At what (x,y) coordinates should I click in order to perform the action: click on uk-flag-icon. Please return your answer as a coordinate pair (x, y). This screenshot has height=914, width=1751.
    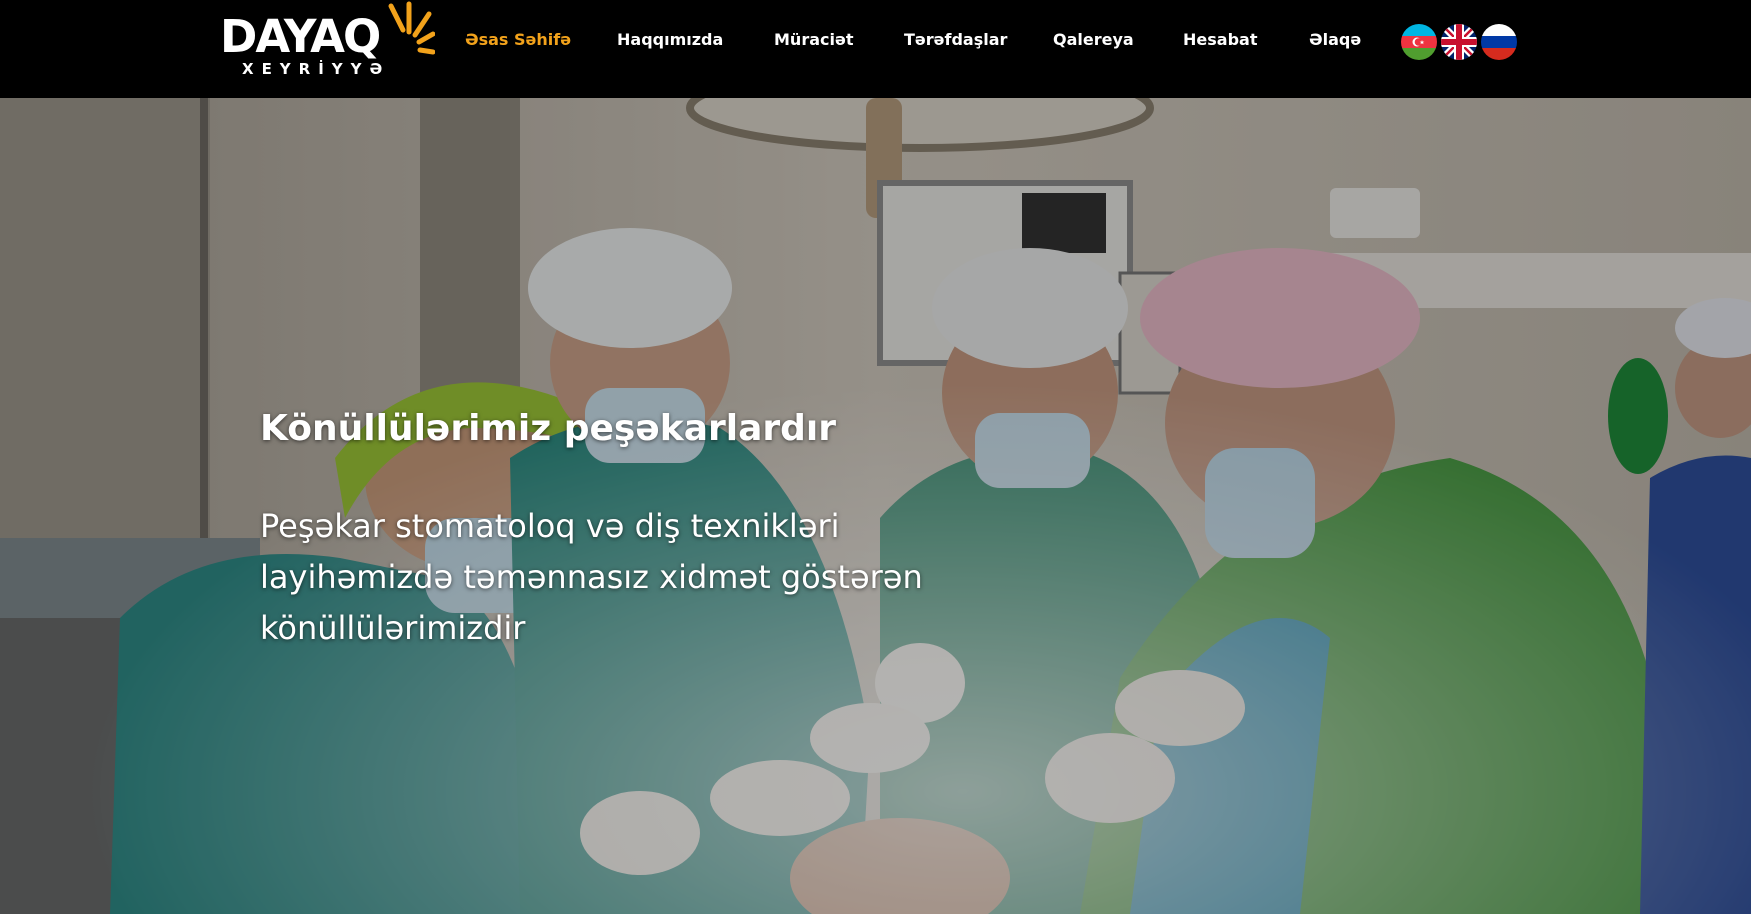
    Looking at the image, I should click on (1459, 42).